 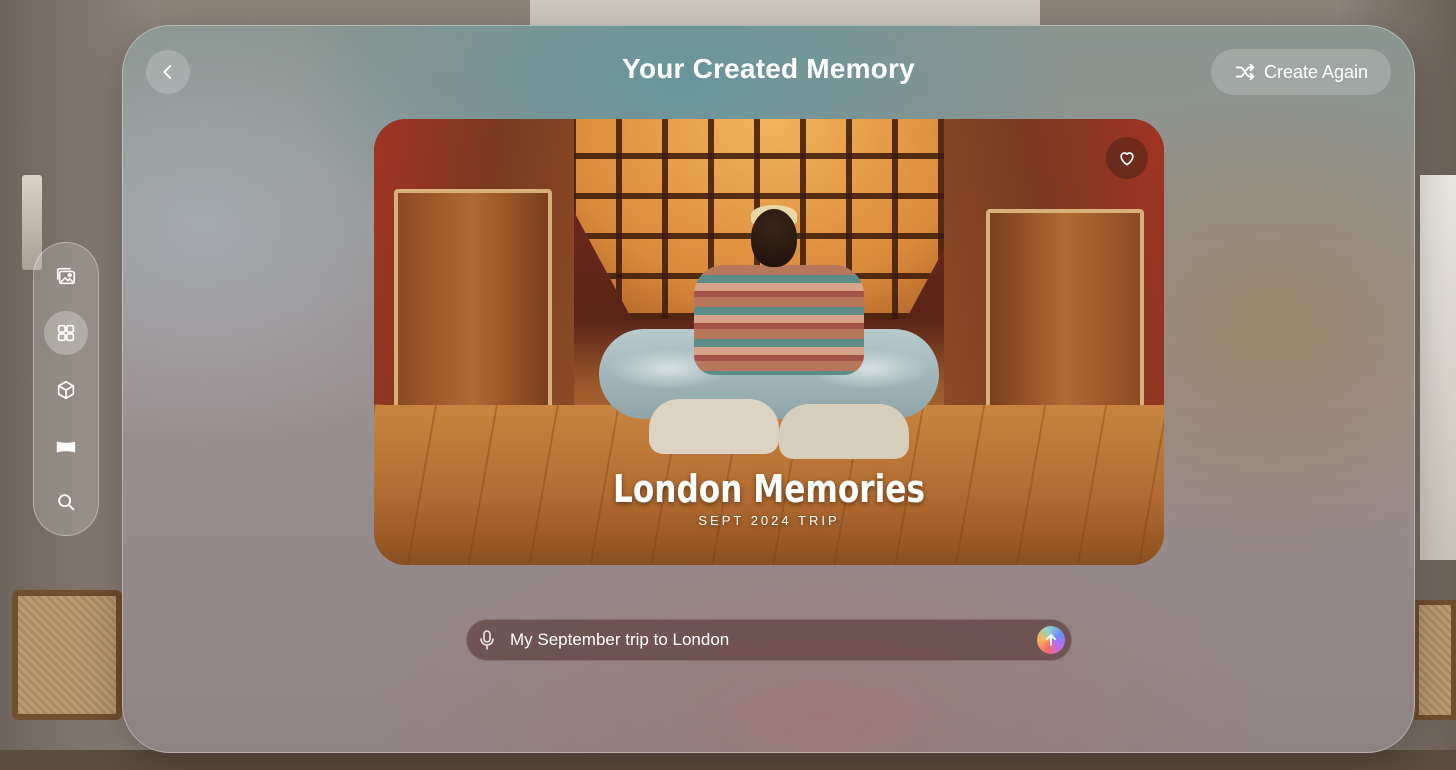 I want to click on memory-subtitle: SEPT 2024 TRIP, so click(x=769, y=520).